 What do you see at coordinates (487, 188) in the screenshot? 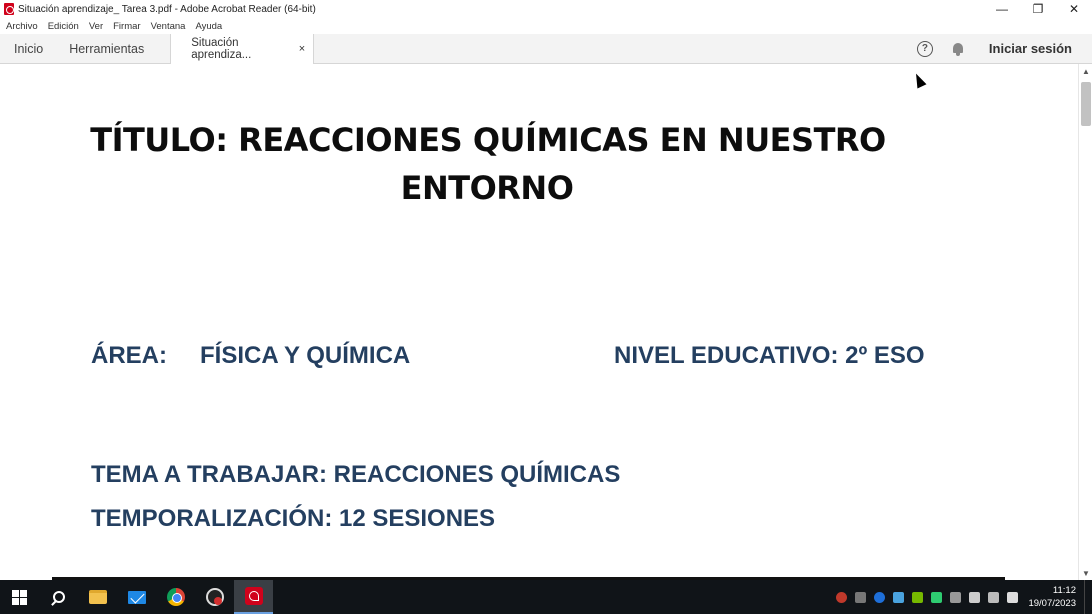
I see `document-title-line2: ENTORNO` at bounding box center [487, 188].